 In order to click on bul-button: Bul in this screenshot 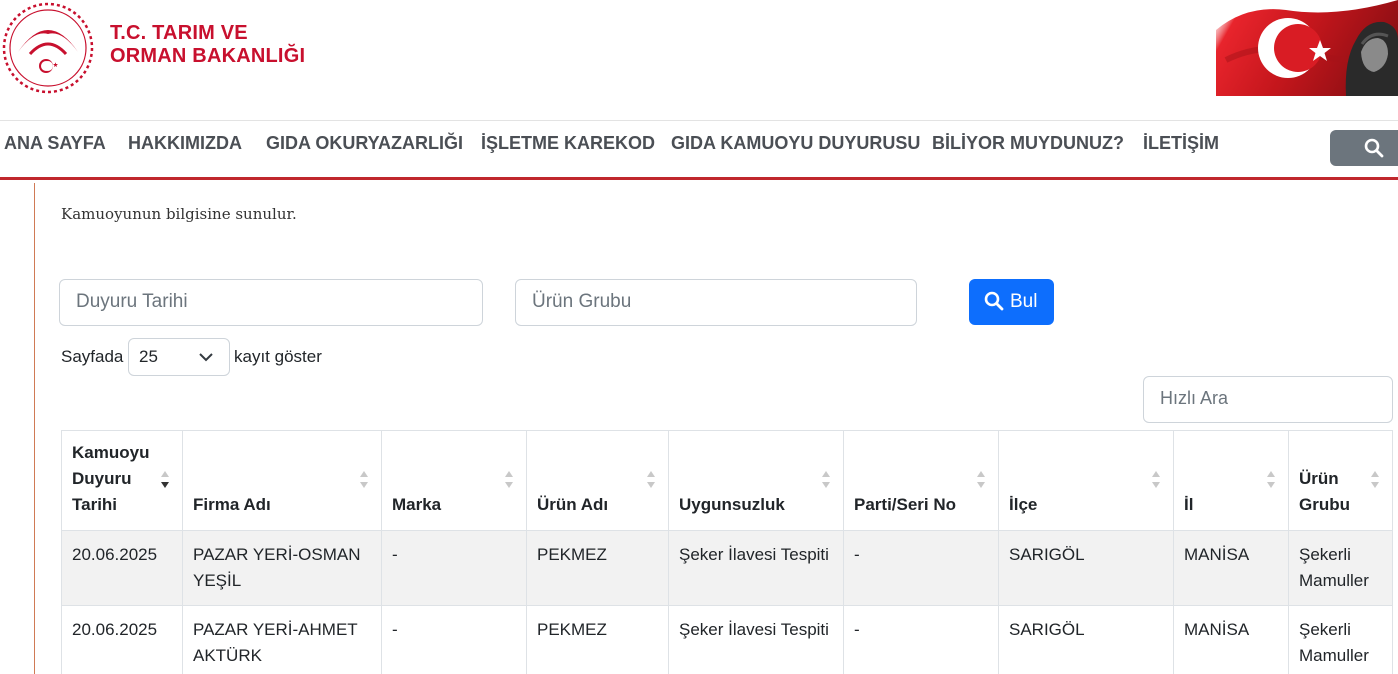, I will do `click(1011, 302)`.